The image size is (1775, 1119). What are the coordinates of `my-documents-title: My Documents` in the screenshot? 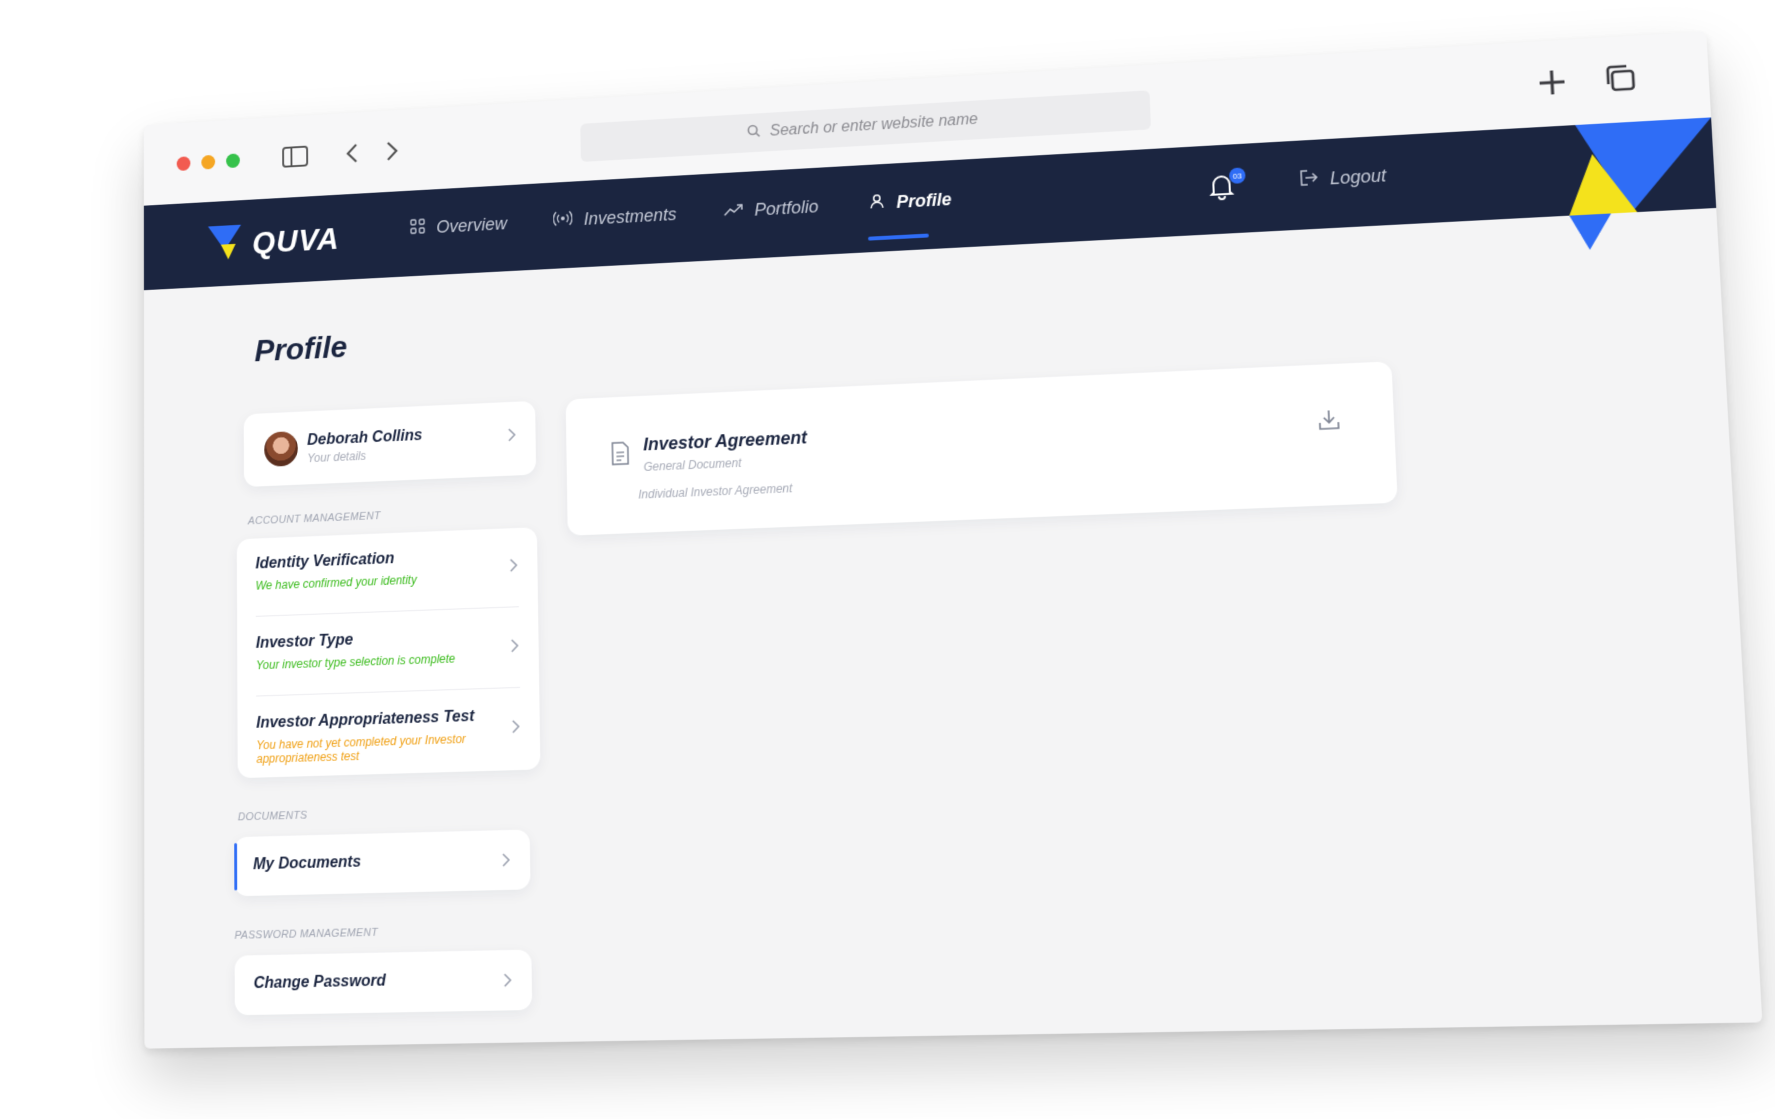 It's located at (307, 863).